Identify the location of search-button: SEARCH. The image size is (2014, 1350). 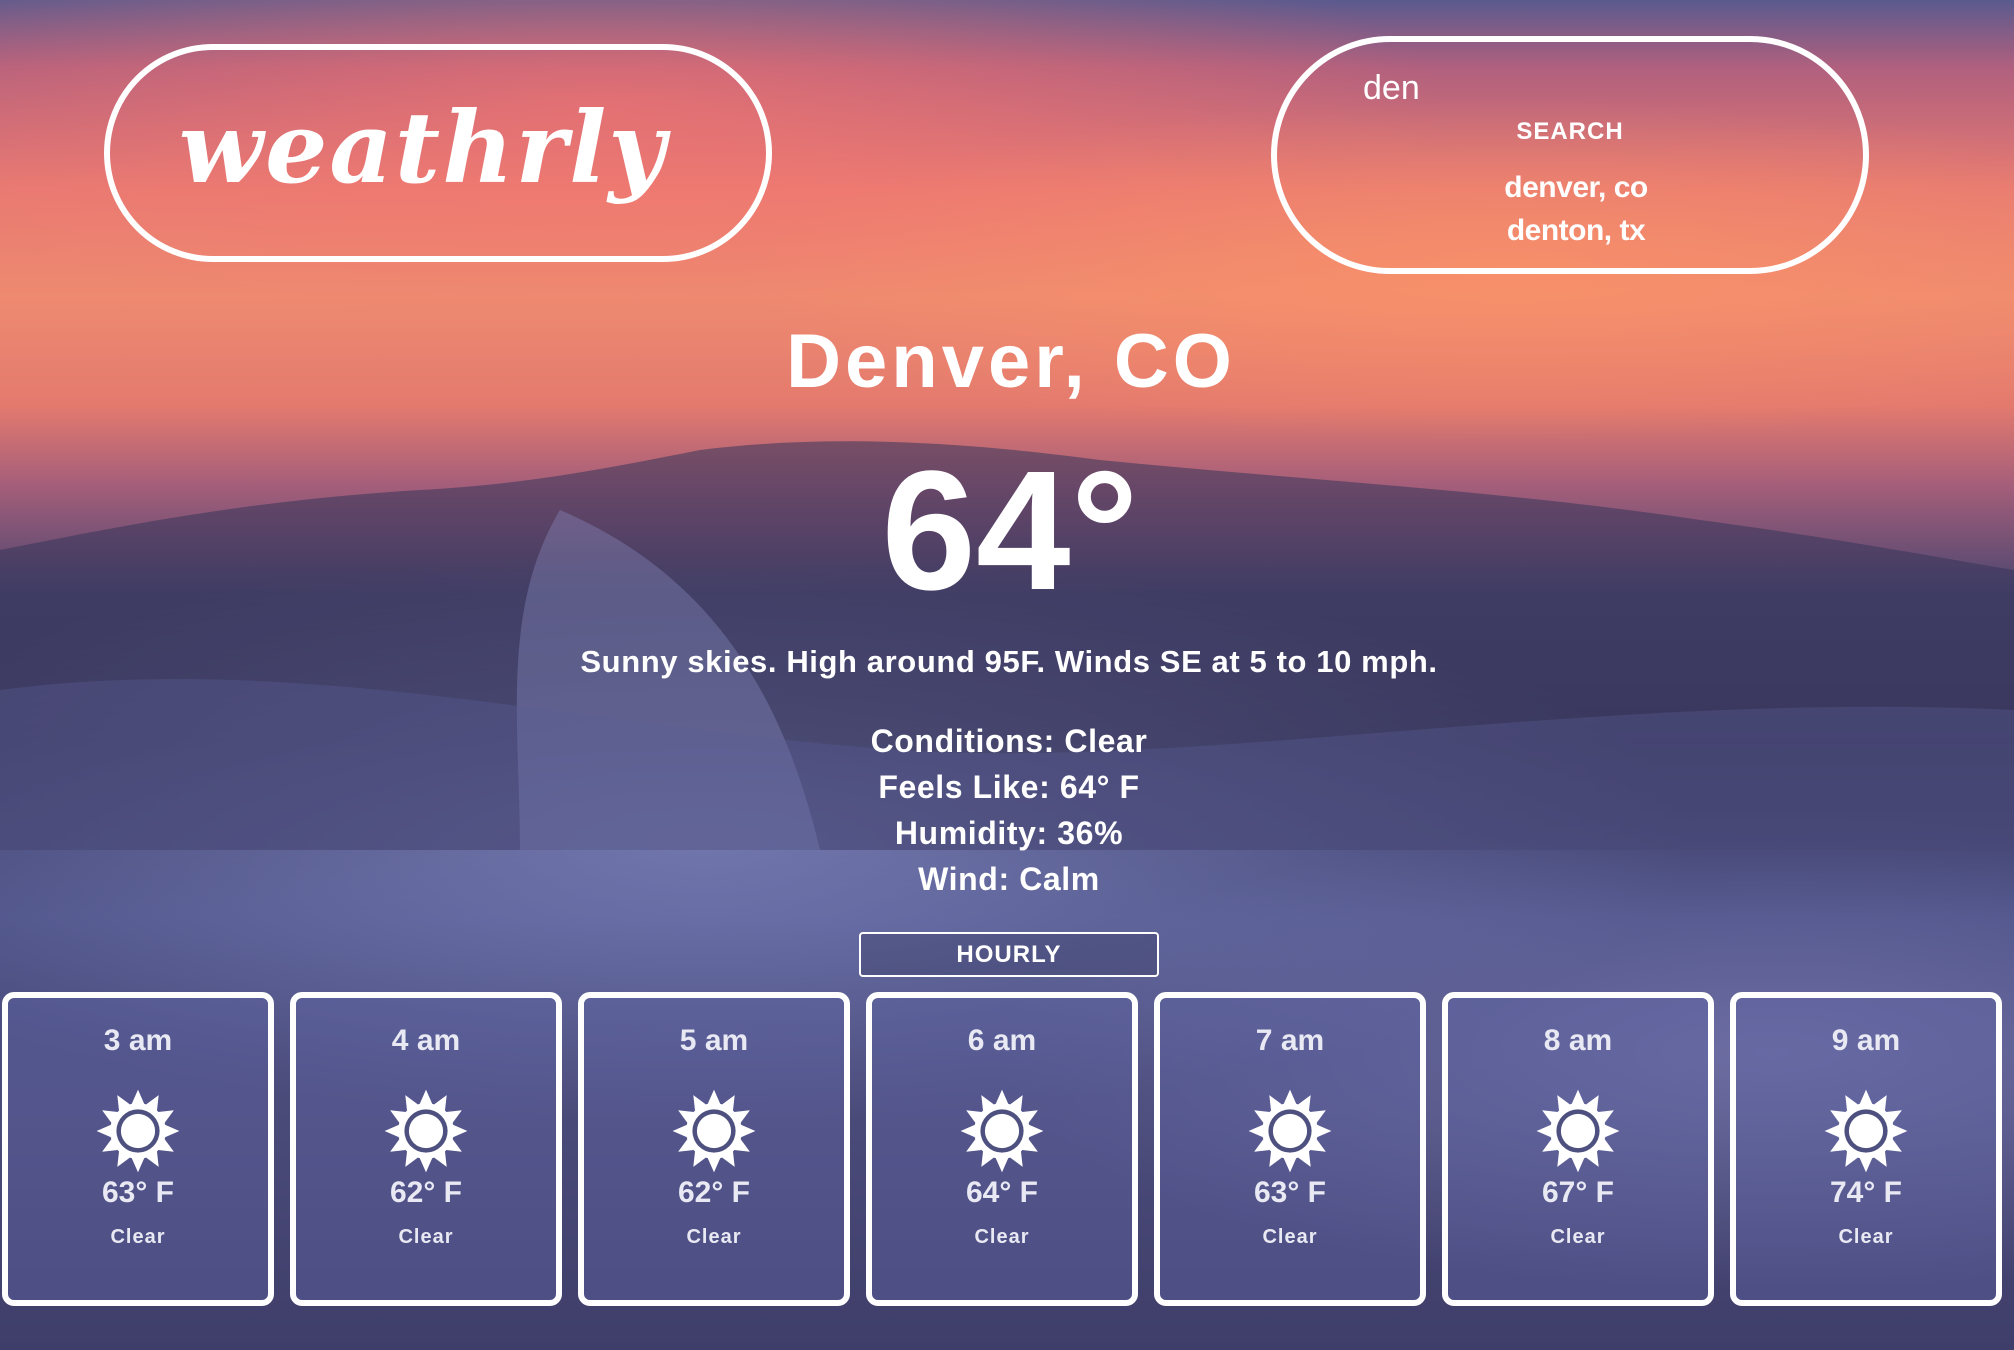
(1570, 132).